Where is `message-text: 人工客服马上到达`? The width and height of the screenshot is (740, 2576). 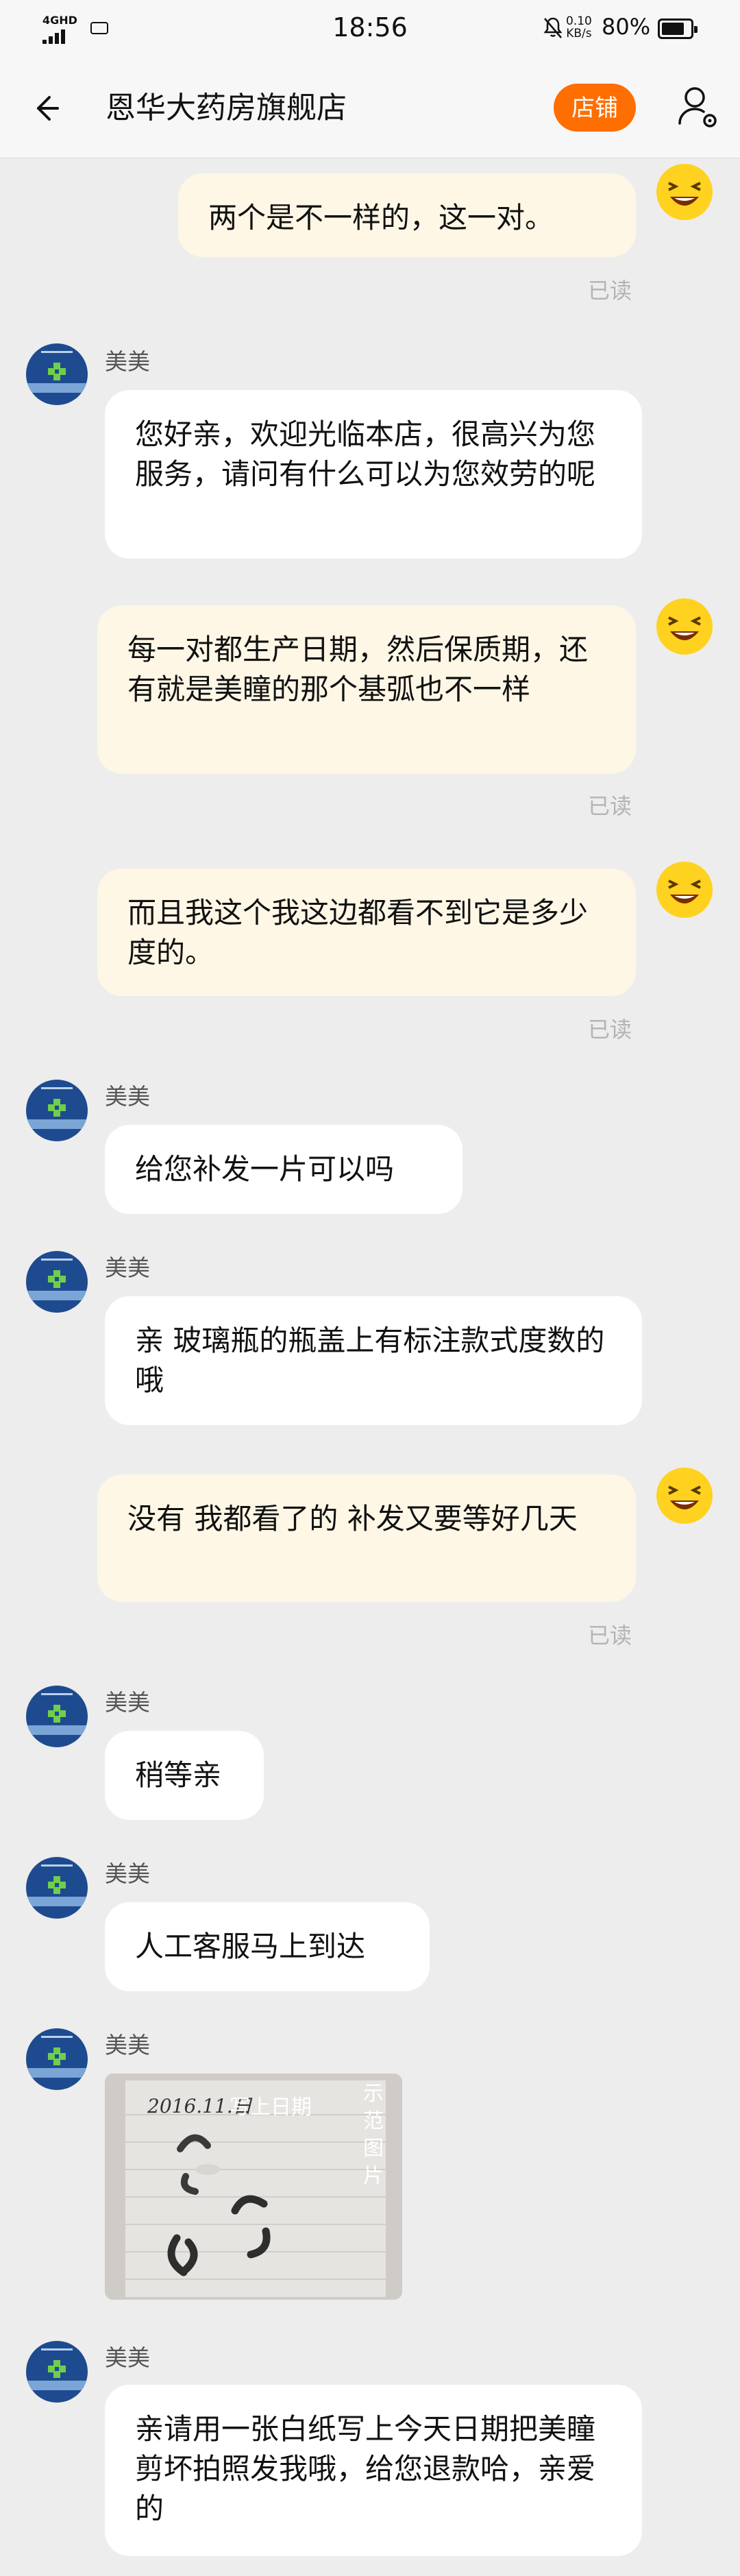 message-text: 人工客服马上到达 is located at coordinates (250, 1946).